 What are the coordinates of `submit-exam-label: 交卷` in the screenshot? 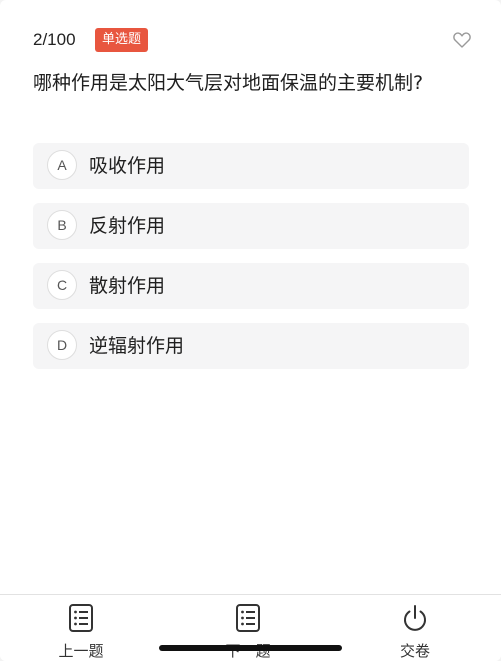 It's located at (414, 651).